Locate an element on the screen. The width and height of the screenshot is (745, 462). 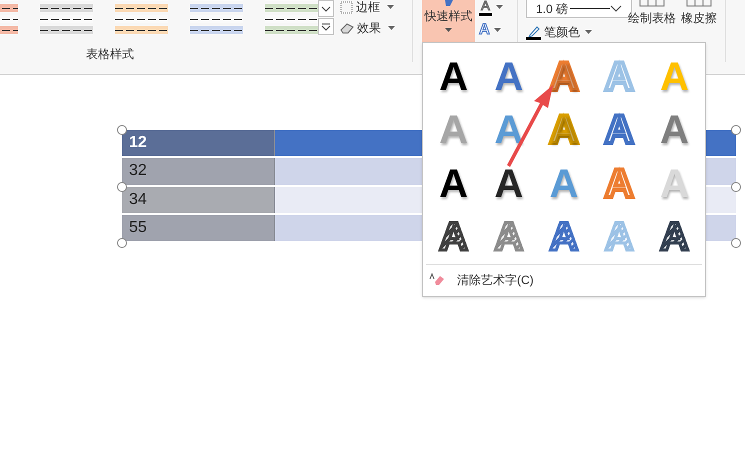
quick-styles-button: 快速样式 is located at coordinates (448, 21).